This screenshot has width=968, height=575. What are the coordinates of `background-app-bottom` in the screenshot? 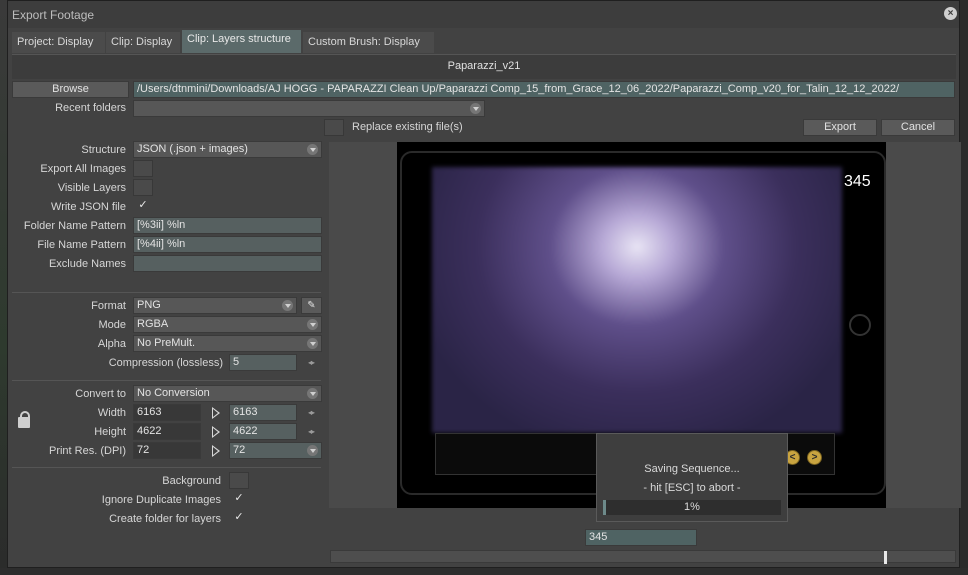 It's located at (484, 571).